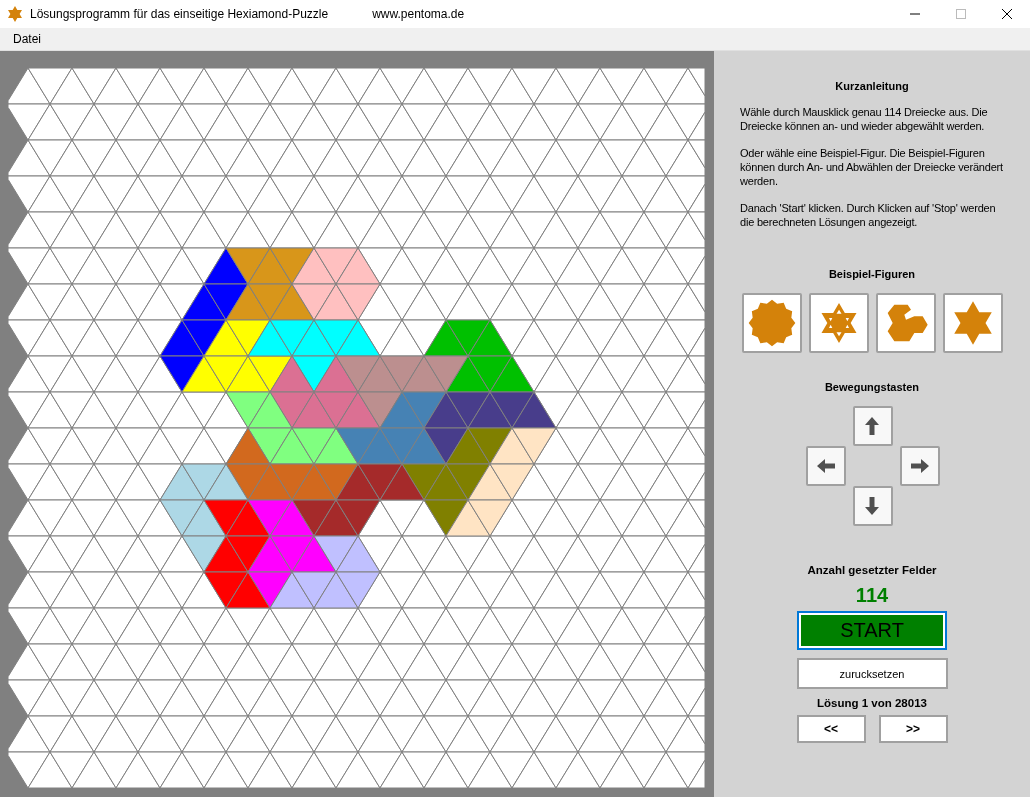 The height and width of the screenshot is (797, 1030). Describe the element at coordinates (872, 595) in the screenshot. I see `count-value: 114` at that location.